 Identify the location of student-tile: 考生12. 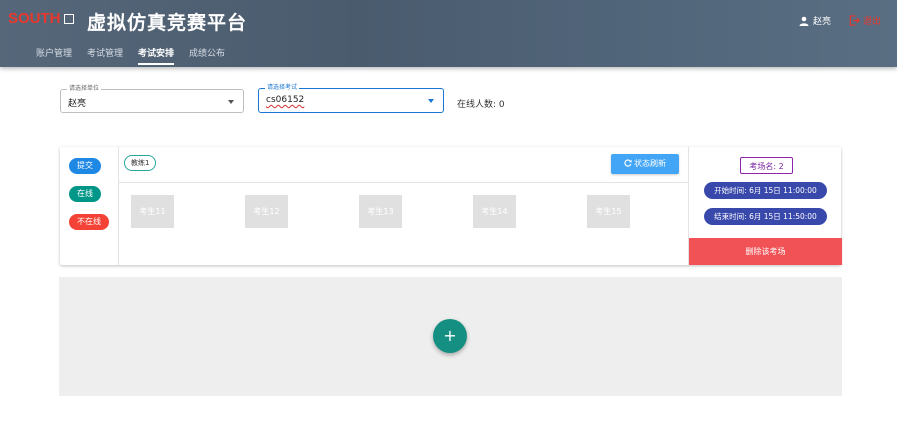
(266, 211).